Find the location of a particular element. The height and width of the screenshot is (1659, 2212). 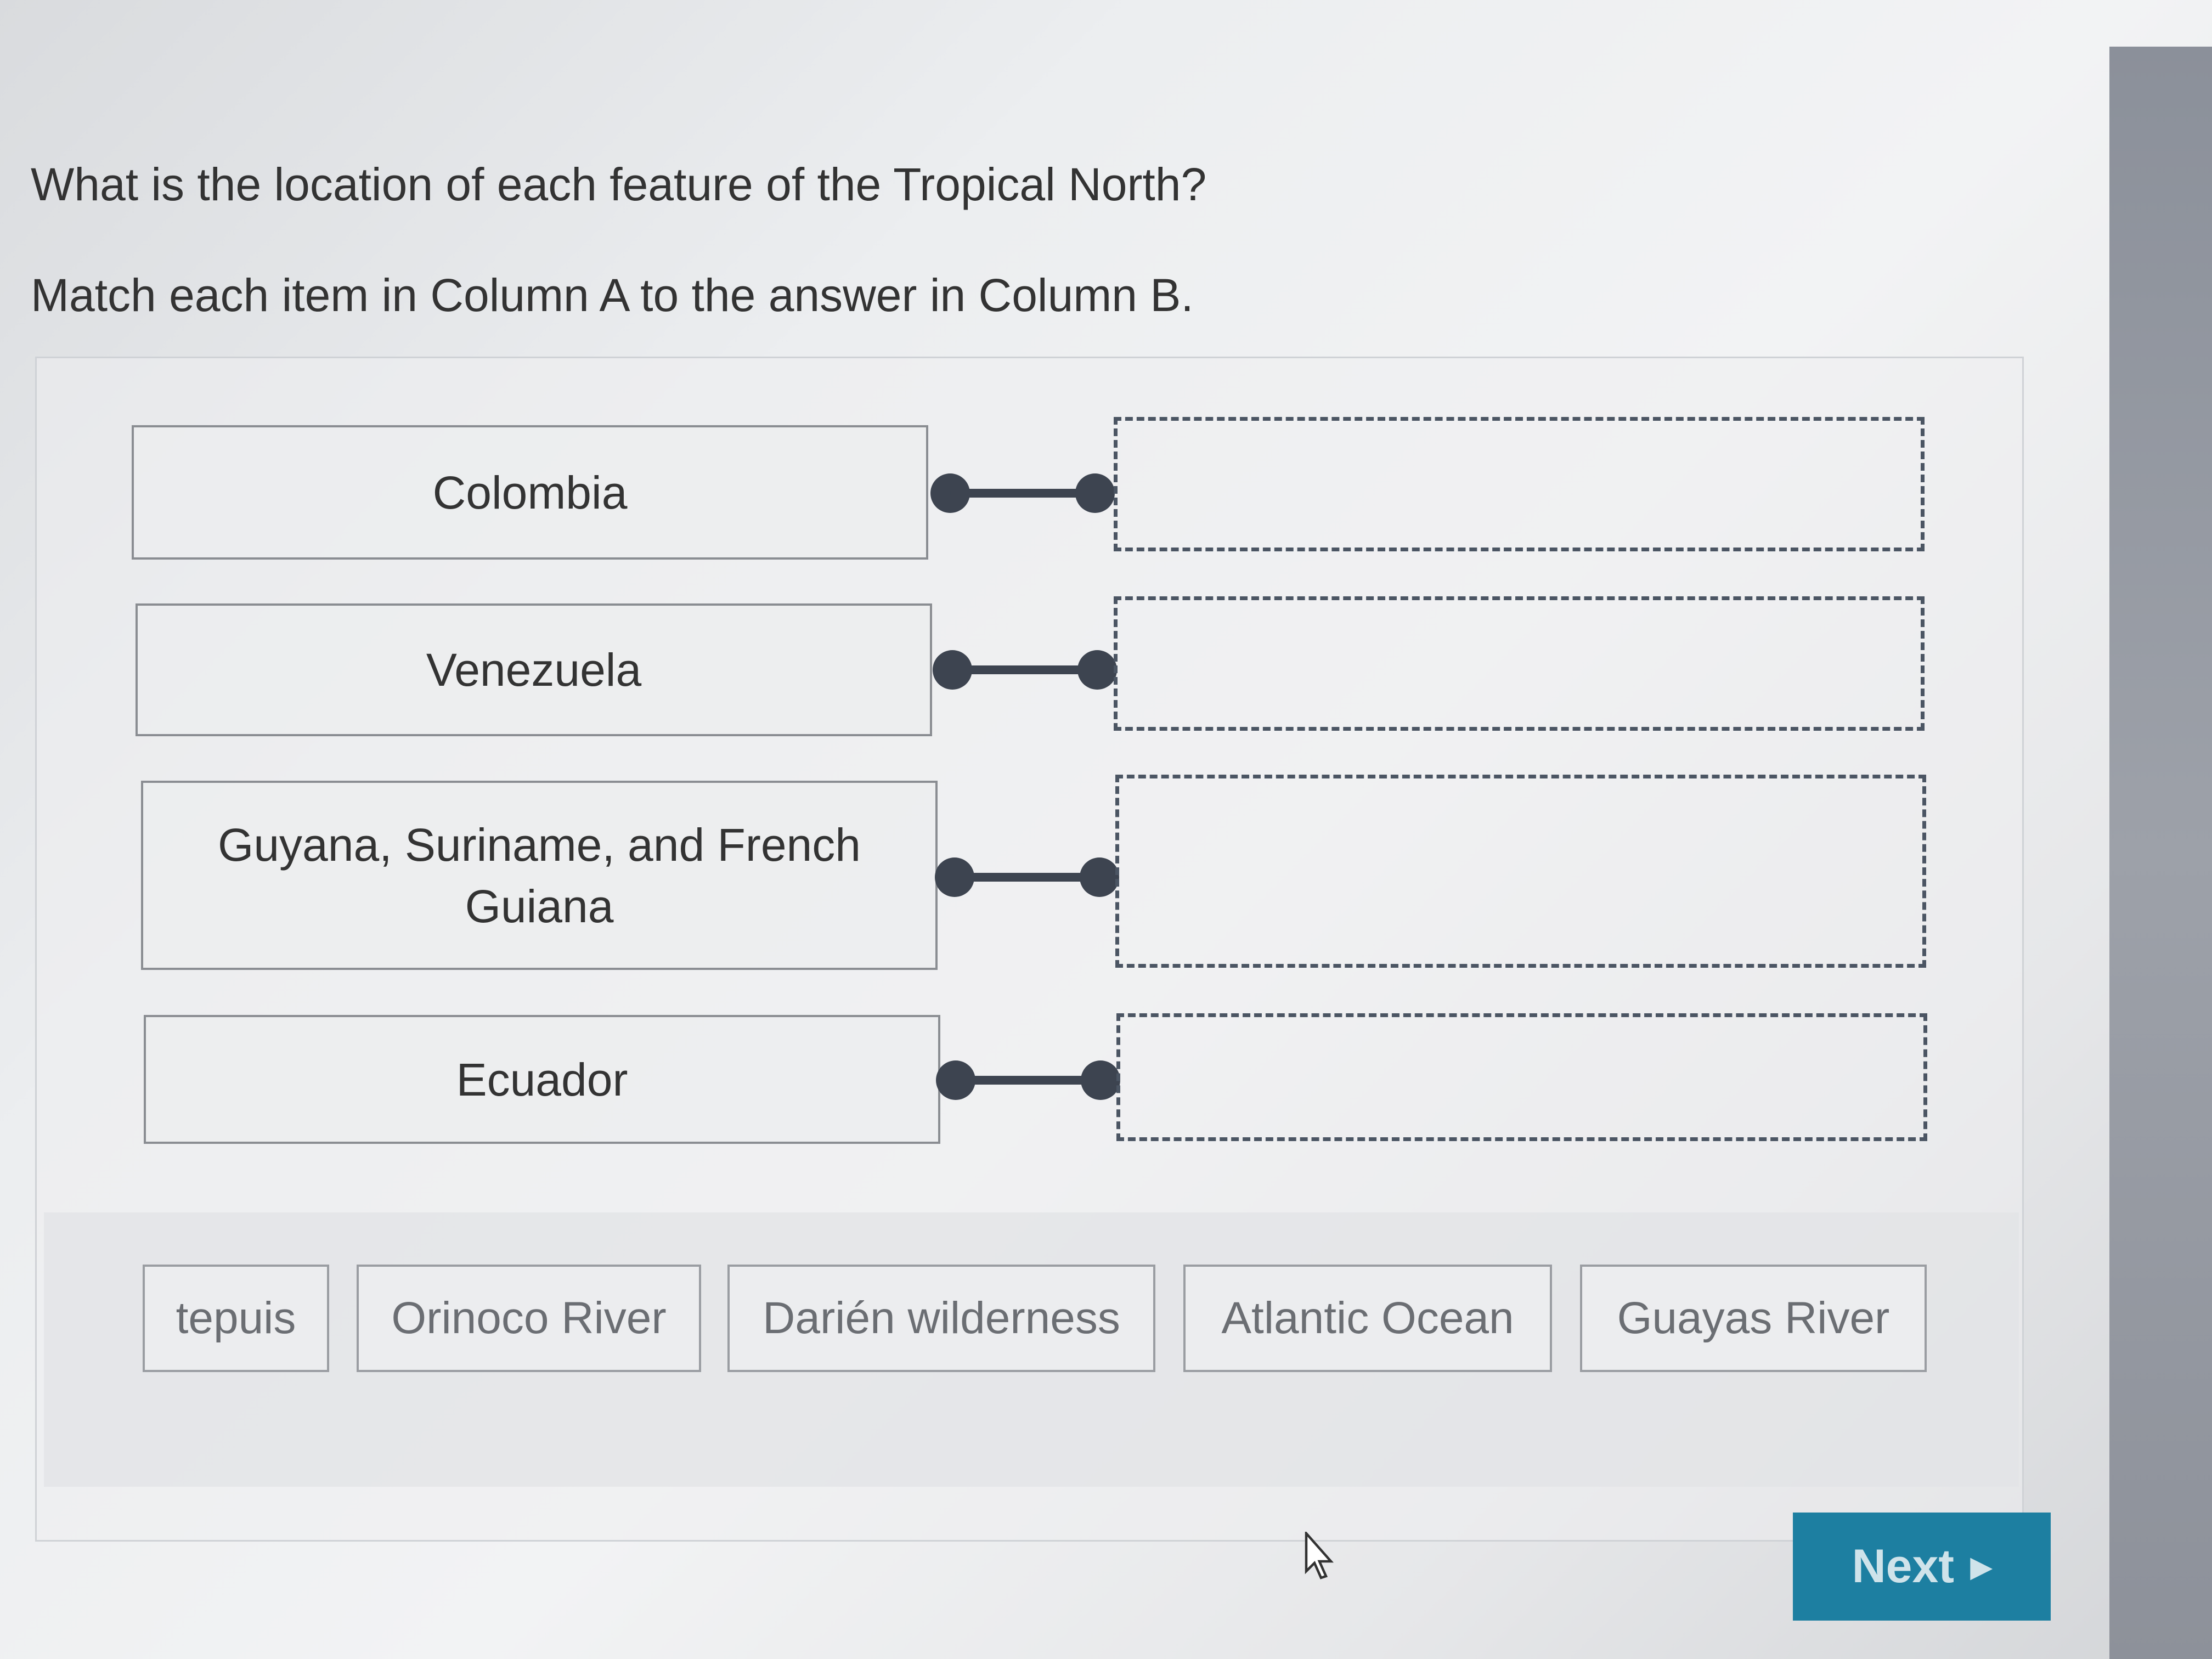

term-box-guianas: Guyana, Suriname, and French Guiana is located at coordinates (539, 876).